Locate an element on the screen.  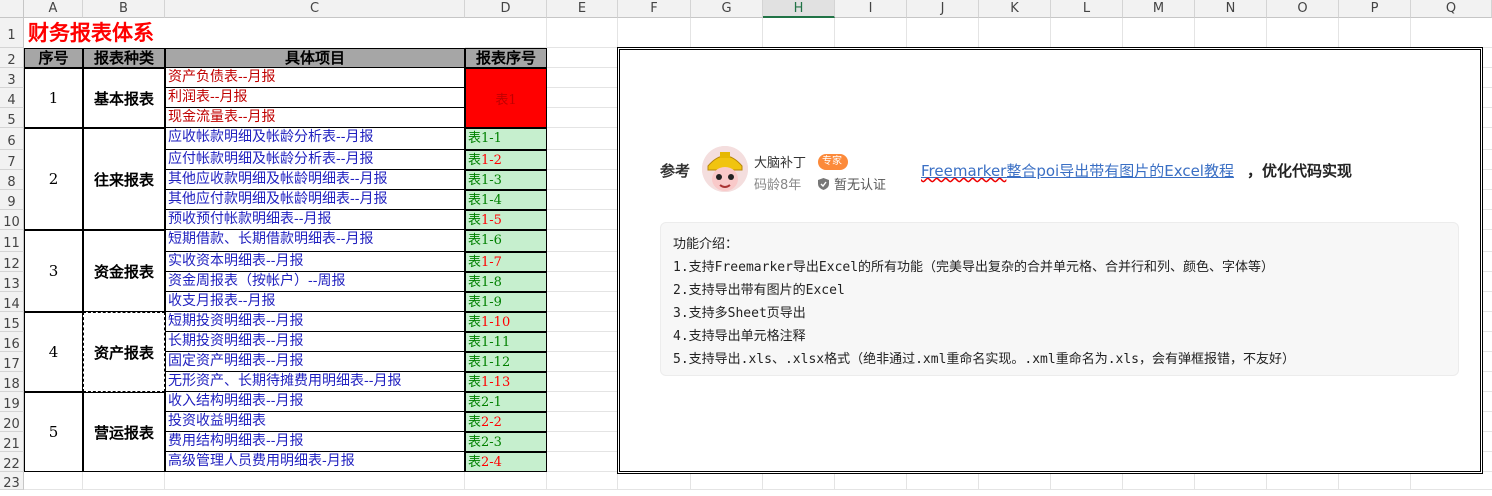
report-code: 表2-1 is located at coordinates (506, 402).